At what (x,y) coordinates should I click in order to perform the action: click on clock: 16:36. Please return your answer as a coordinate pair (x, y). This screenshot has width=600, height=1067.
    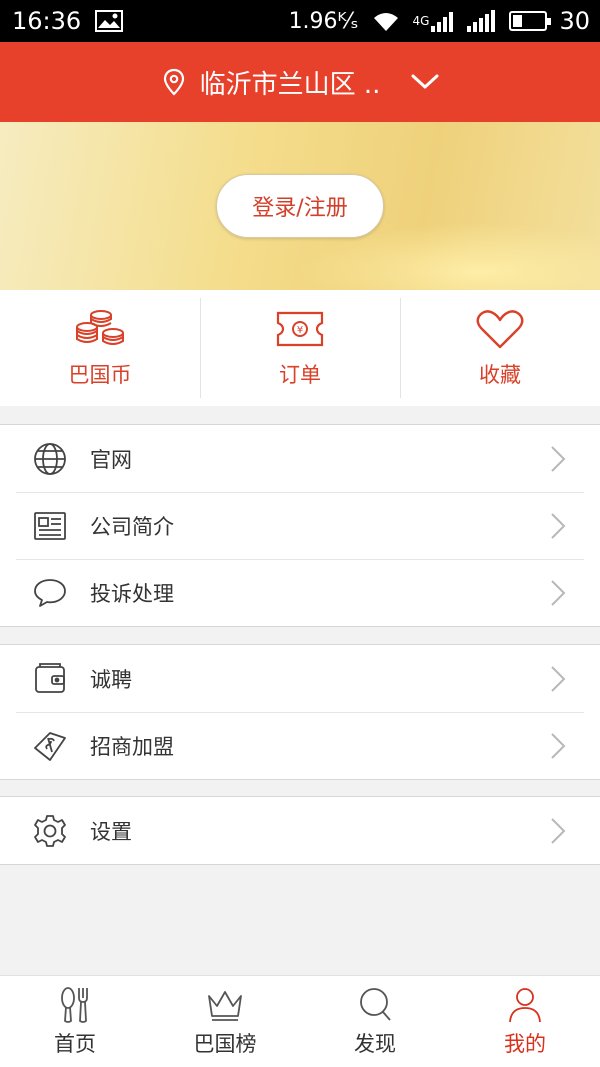
    Looking at the image, I should click on (47, 21).